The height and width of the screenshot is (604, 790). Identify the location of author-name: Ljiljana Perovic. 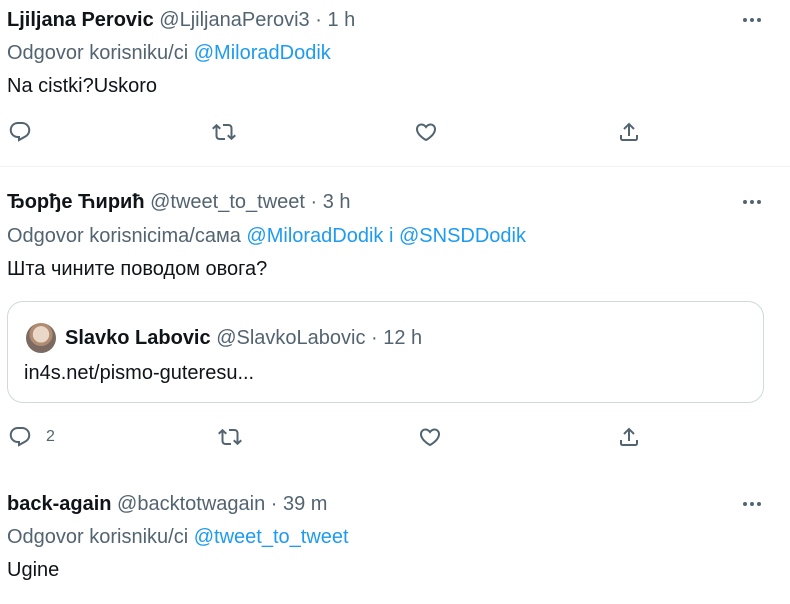
(80, 20).